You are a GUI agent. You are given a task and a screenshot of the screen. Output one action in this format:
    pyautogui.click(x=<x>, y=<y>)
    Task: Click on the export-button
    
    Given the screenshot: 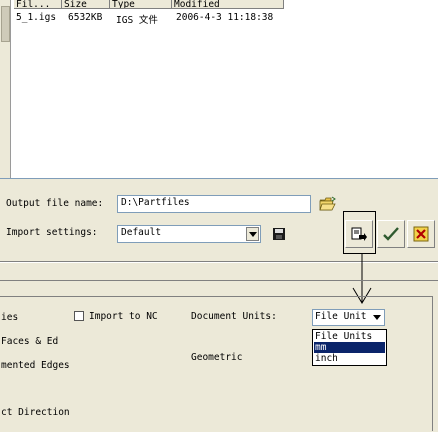 What is the action you would take?
    pyautogui.click(x=359, y=234)
    